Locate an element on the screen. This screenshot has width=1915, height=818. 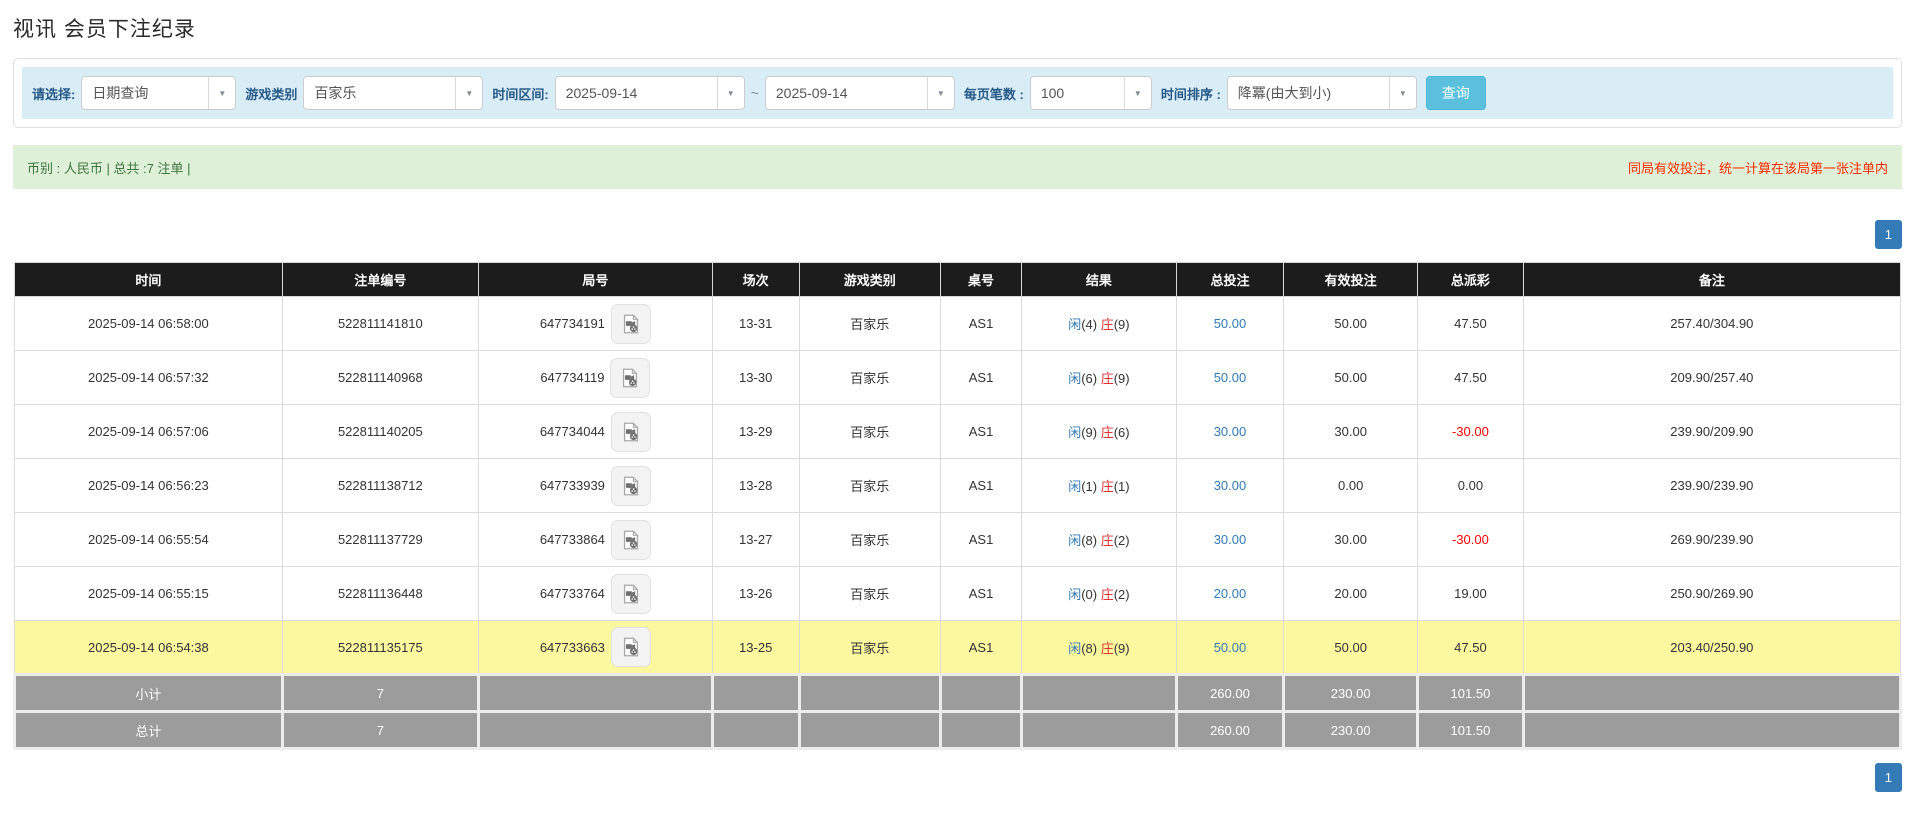
total-payout: 101.50 is located at coordinates (1470, 730).